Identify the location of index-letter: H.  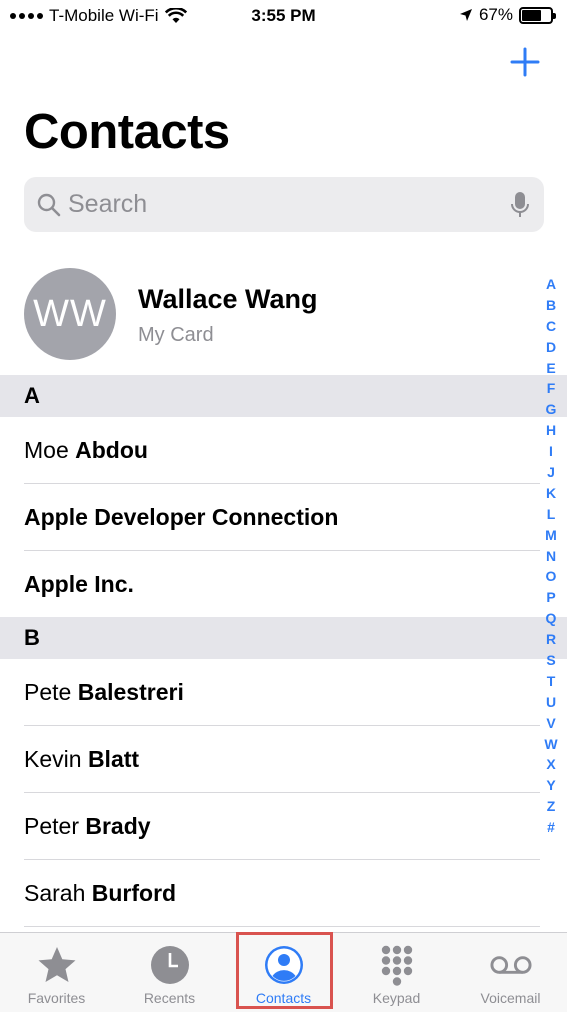
(551, 430).